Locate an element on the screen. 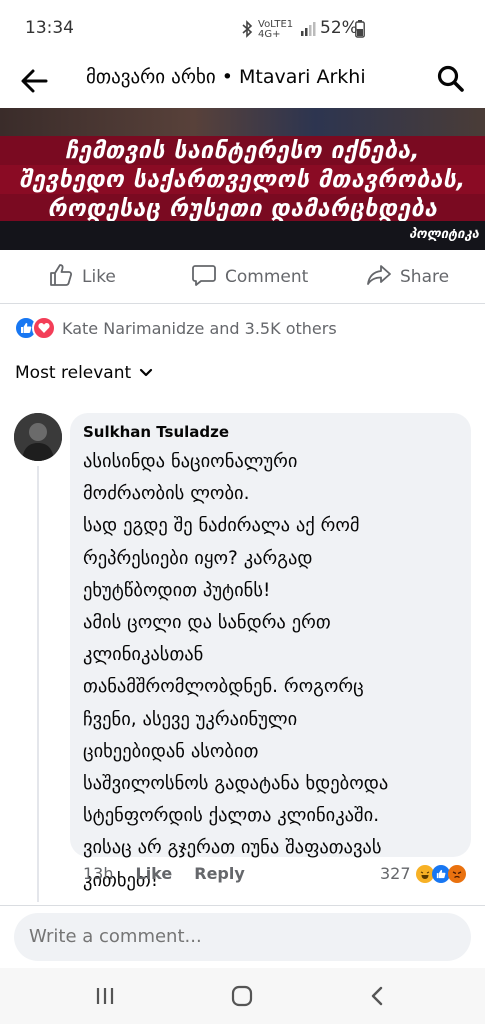  comment-time: 13h is located at coordinates (98, 873).